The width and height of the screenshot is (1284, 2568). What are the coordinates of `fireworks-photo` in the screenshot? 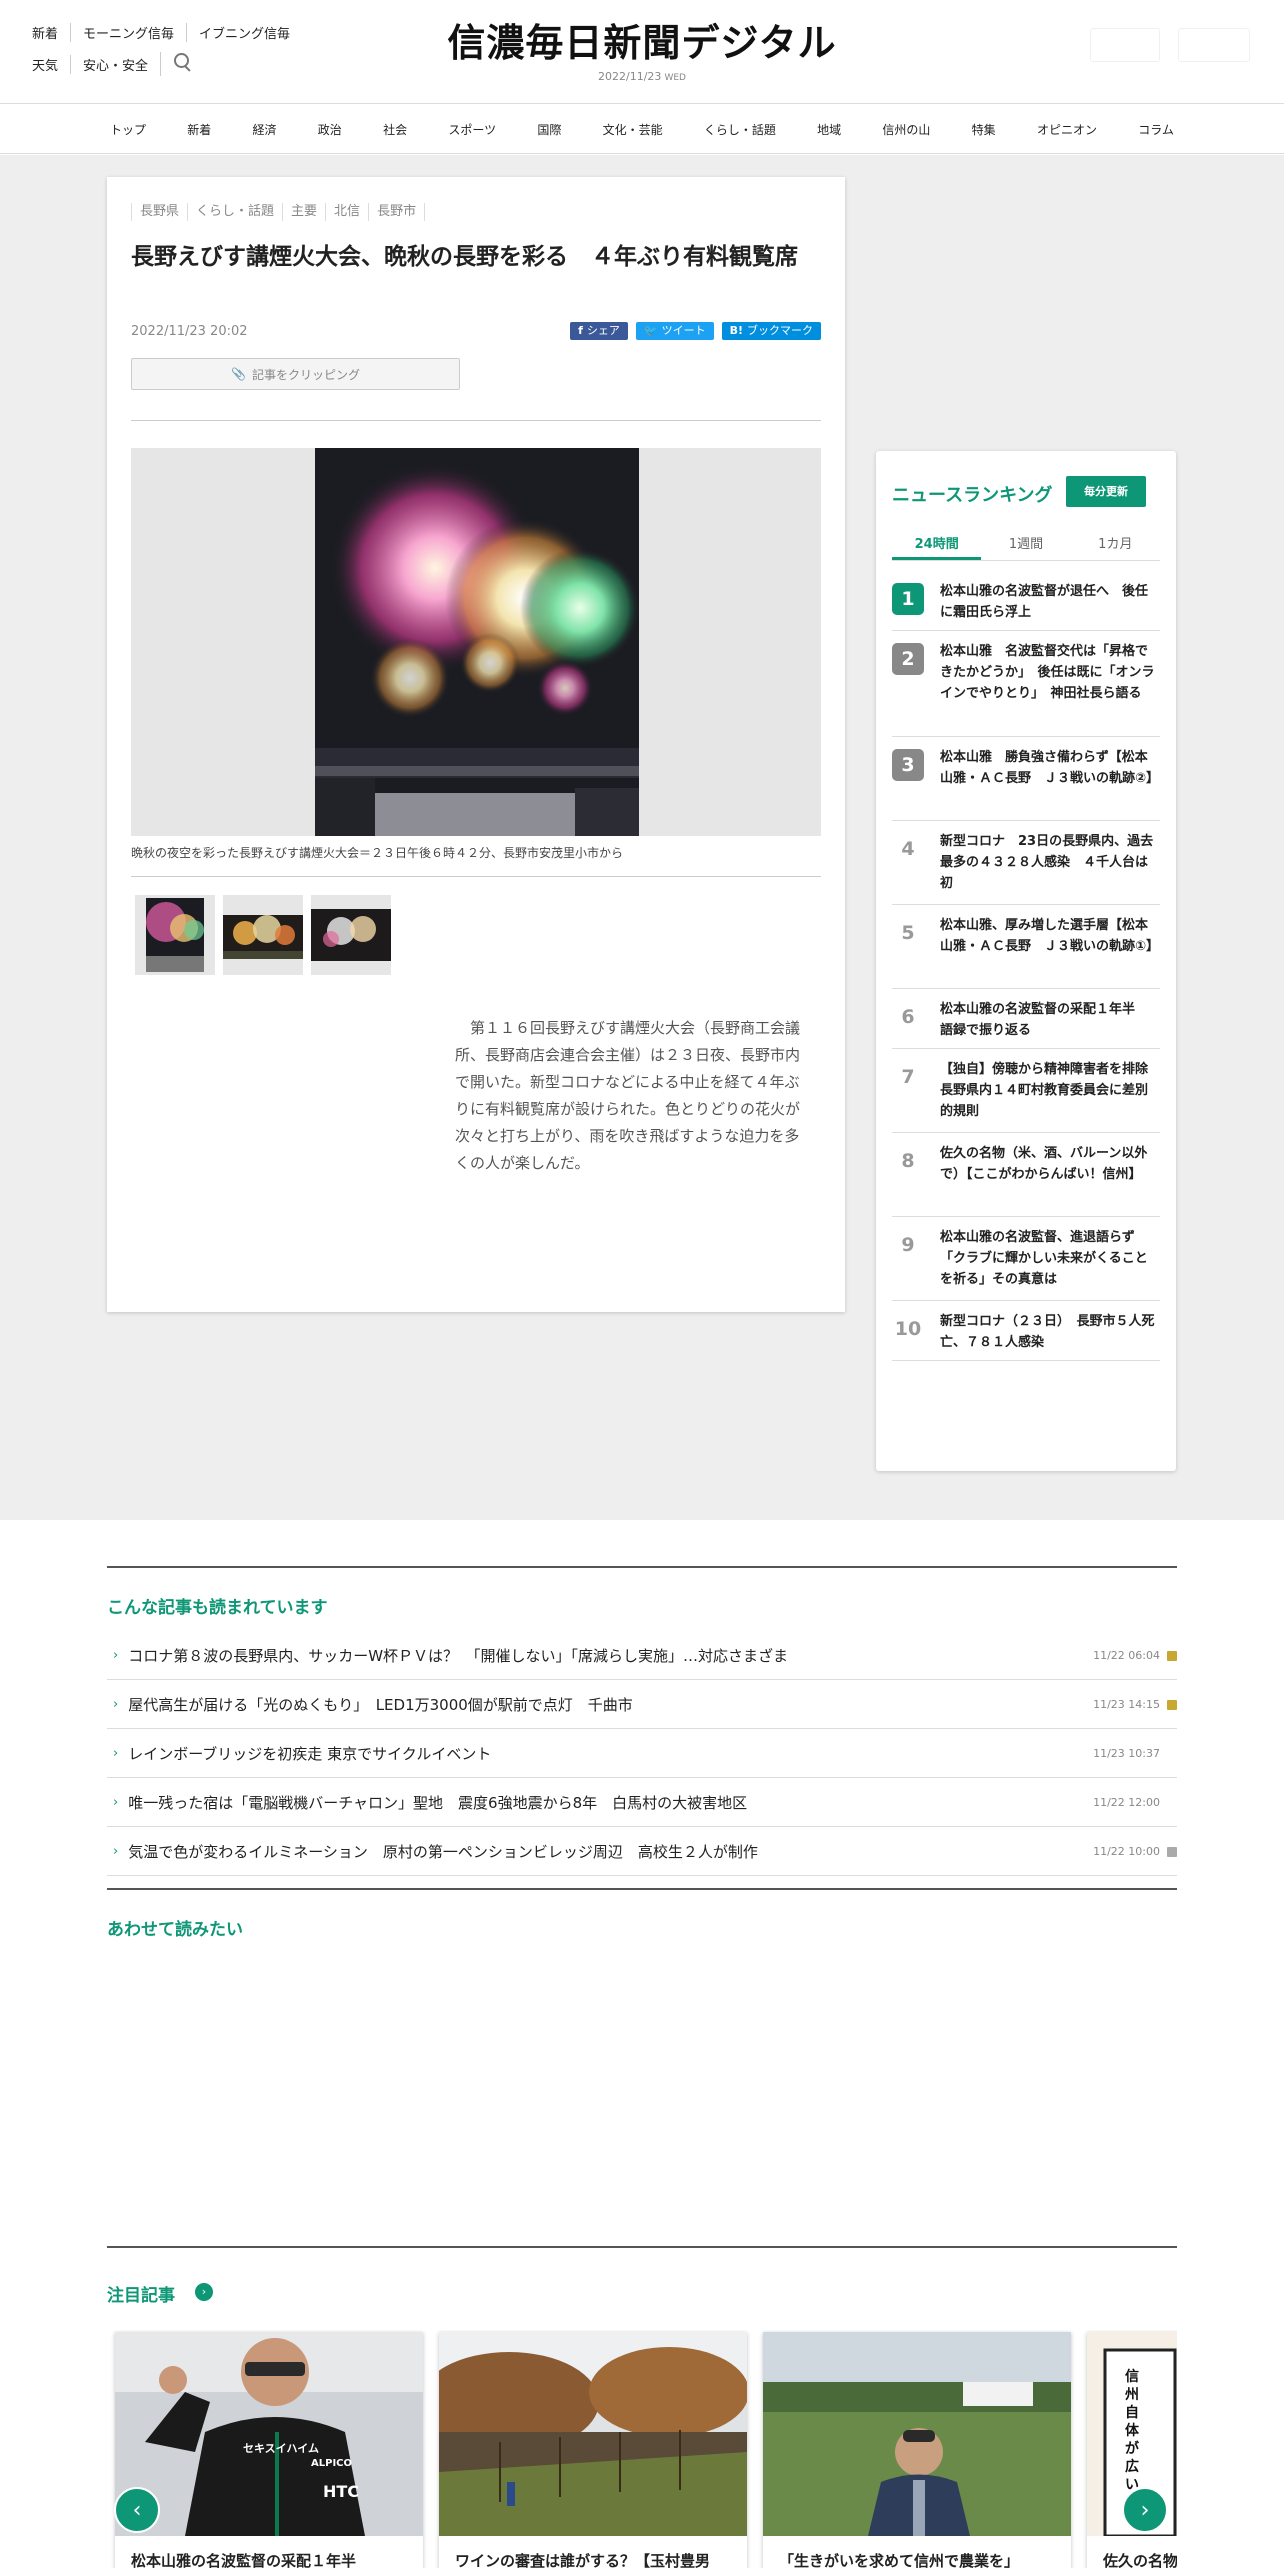 It's located at (477, 642).